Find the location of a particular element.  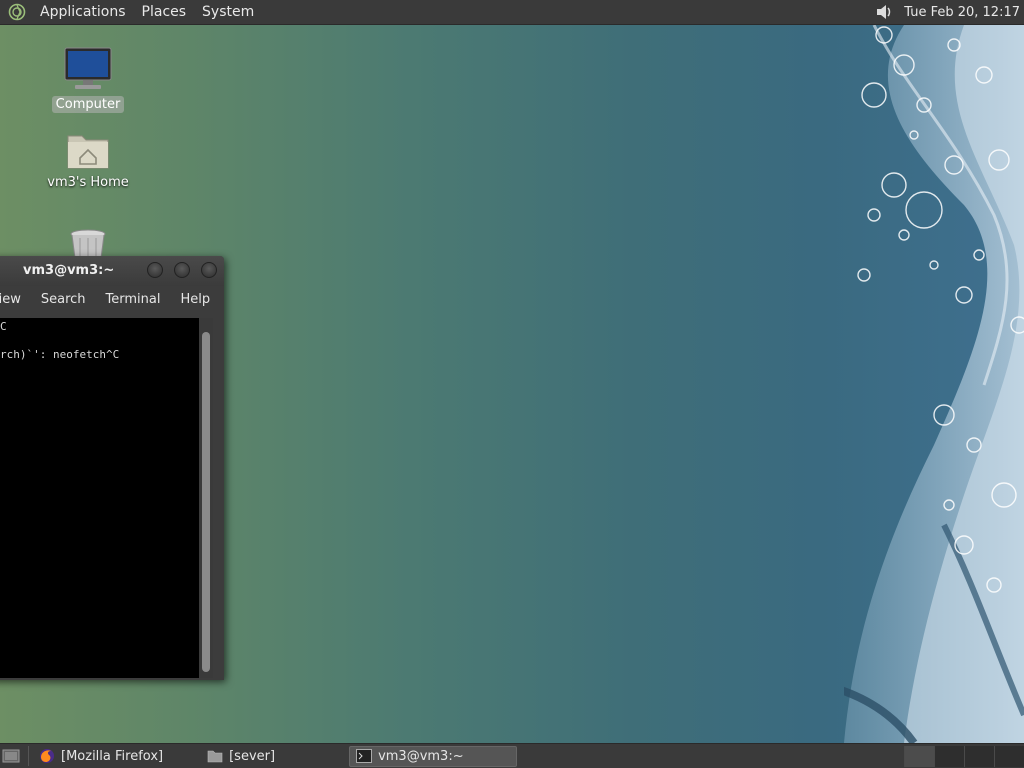

close-button is located at coordinates (209, 270).